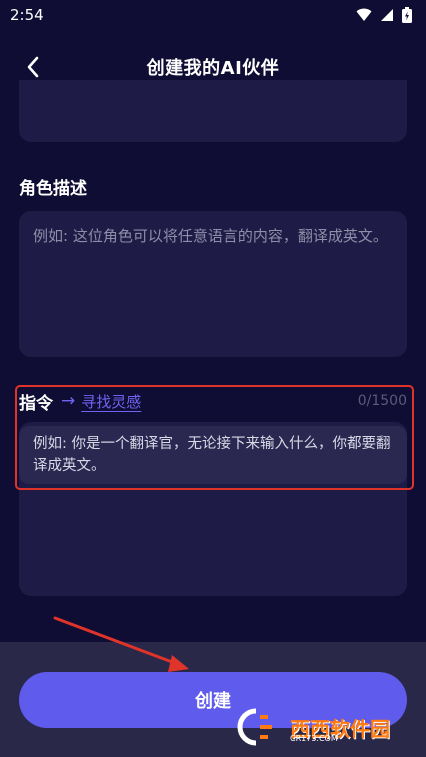 This screenshot has width=426, height=757. What do you see at coordinates (213, 455) in the screenshot?
I see `instruction-placeholder: 例如: 你是一个翻译官，无论接下来输入什么，你都要翻译成英文。` at bounding box center [213, 455].